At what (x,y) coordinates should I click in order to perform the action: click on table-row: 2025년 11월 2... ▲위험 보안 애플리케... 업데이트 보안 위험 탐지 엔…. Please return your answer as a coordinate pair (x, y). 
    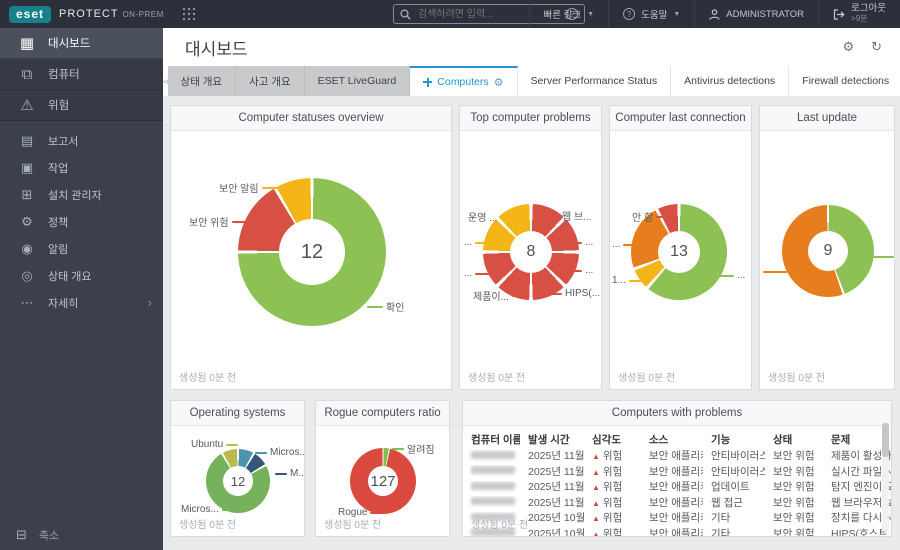
    Looking at the image, I should click on (677, 487).